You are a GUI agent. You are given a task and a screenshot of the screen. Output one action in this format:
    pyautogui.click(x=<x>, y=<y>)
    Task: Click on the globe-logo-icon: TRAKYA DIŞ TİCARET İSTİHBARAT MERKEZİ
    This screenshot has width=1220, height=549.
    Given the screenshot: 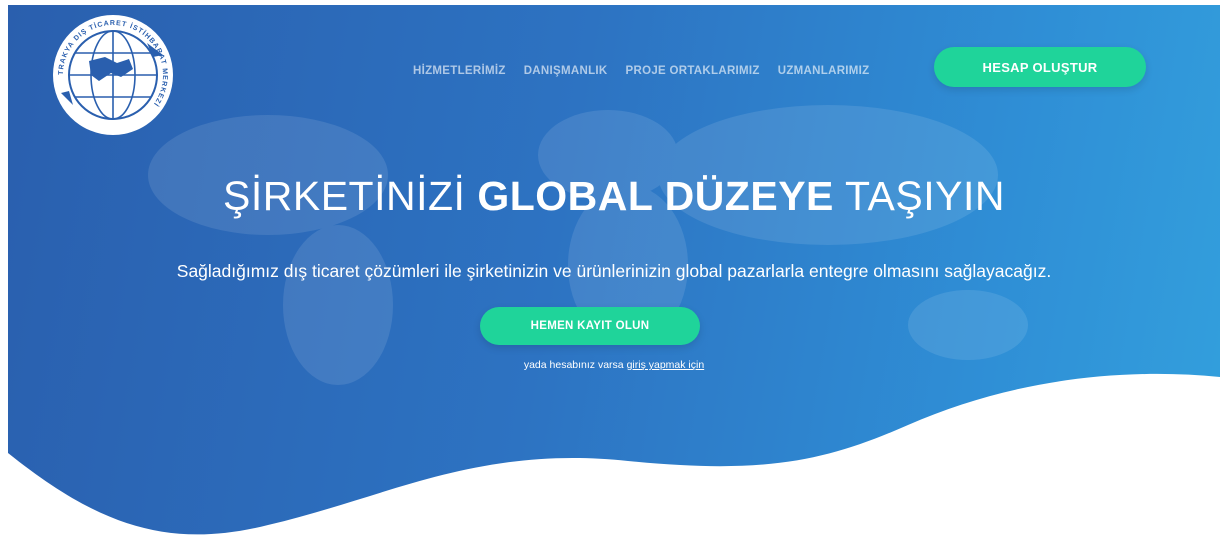 What is the action you would take?
    pyautogui.click(x=113, y=75)
    